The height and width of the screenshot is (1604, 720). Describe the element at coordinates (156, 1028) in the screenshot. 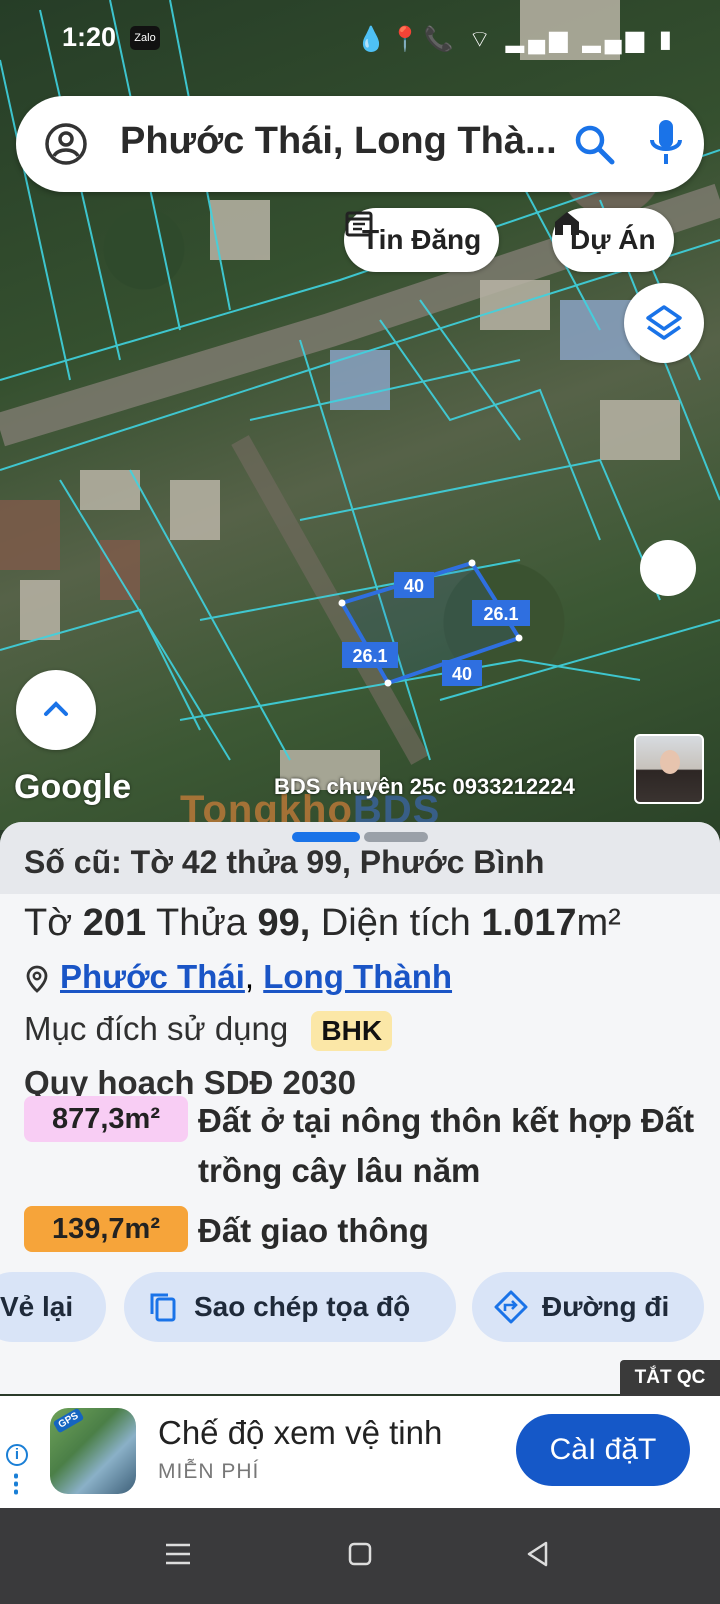

I see `purpose-label: Mục đích sử dụng` at that location.